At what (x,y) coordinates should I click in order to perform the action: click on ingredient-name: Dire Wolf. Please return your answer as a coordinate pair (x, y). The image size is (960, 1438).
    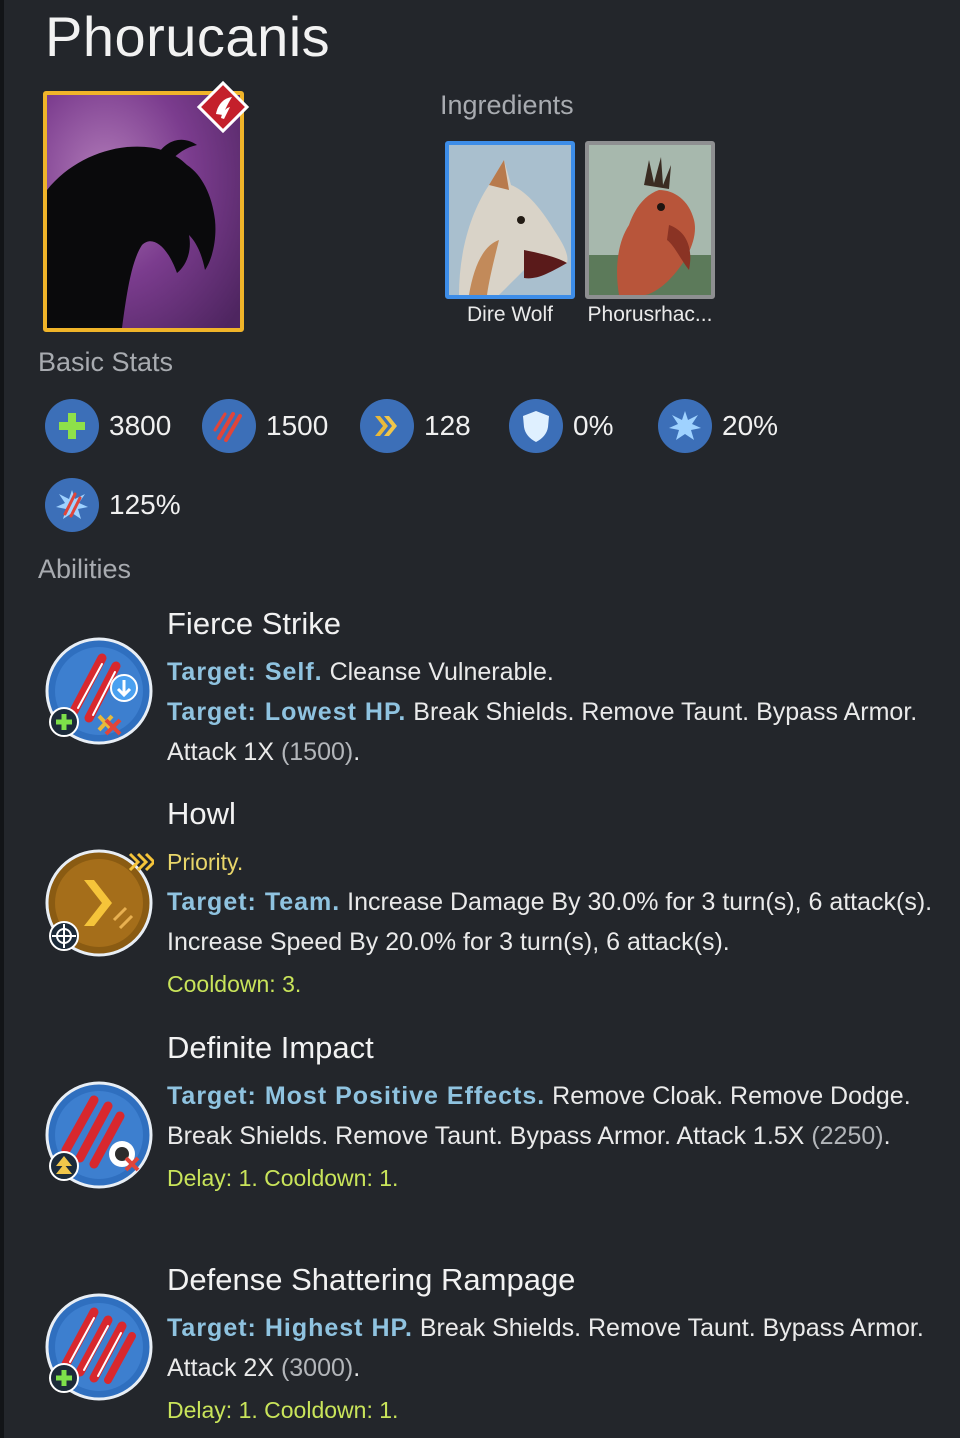
    Looking at the image, I should click on (510, 314).